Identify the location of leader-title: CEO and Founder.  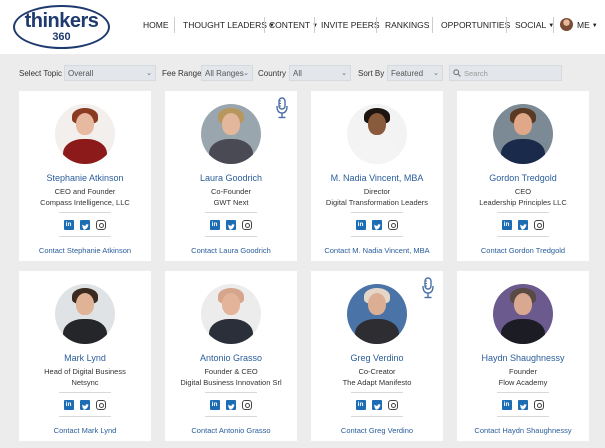
(85, 191).